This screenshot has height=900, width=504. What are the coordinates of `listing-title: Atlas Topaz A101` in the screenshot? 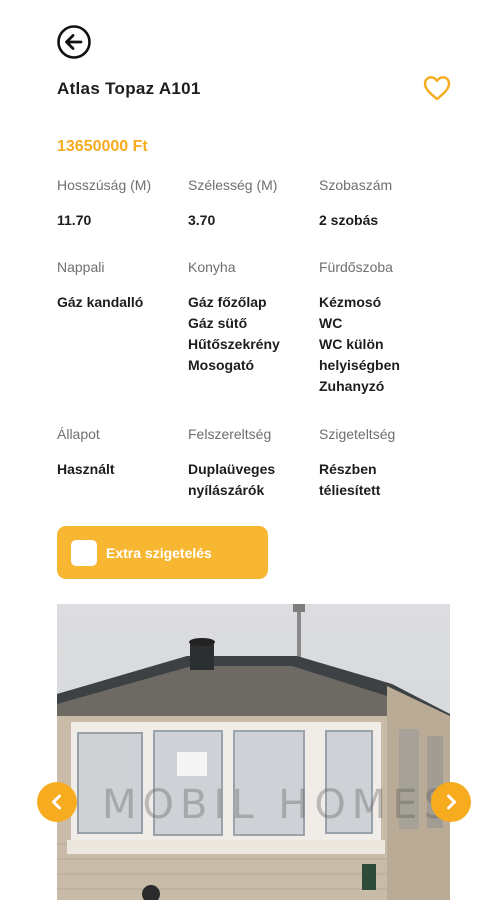 It's located at (129, 88).